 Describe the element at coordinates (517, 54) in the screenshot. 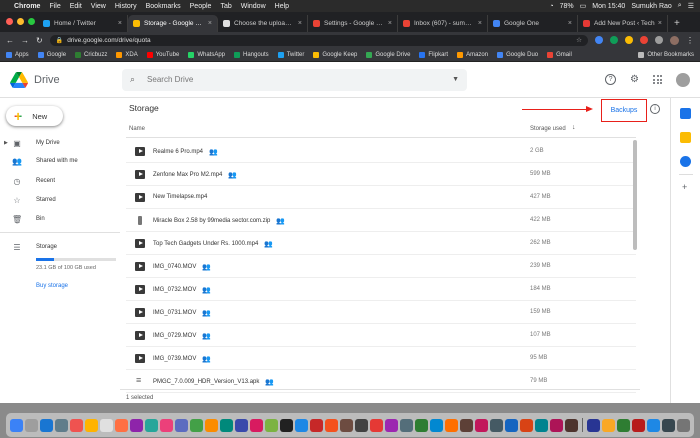

I see `bookmark-item: Google Duo` at that location.